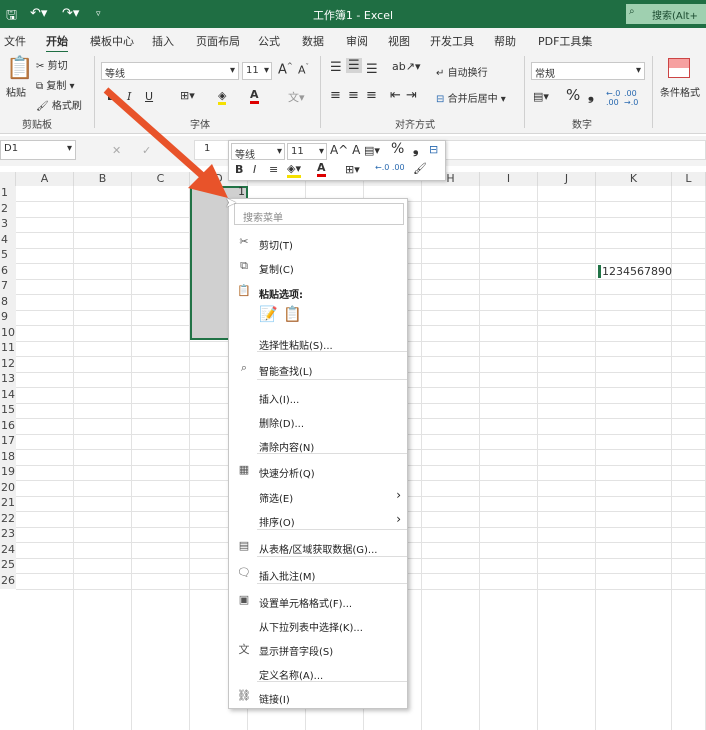 This screenshot has width=706, height=730. What do you see at coordinates (397, 149) in the screenshot?
I see `mini-percent-button: %` at bounding box center [397, 149].